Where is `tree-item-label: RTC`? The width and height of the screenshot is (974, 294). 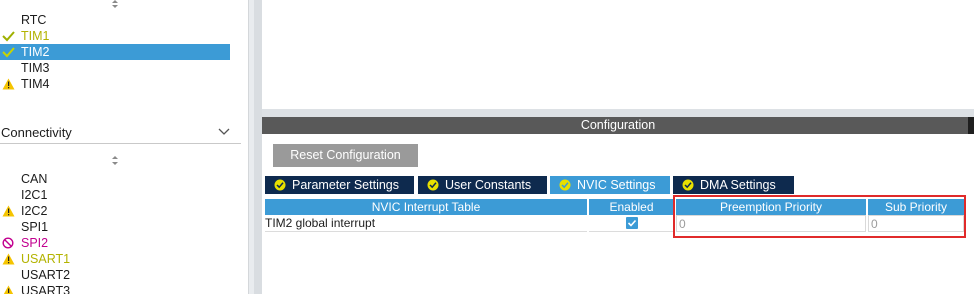 tree-item-label: RTC is located at coordinates (34, 20).